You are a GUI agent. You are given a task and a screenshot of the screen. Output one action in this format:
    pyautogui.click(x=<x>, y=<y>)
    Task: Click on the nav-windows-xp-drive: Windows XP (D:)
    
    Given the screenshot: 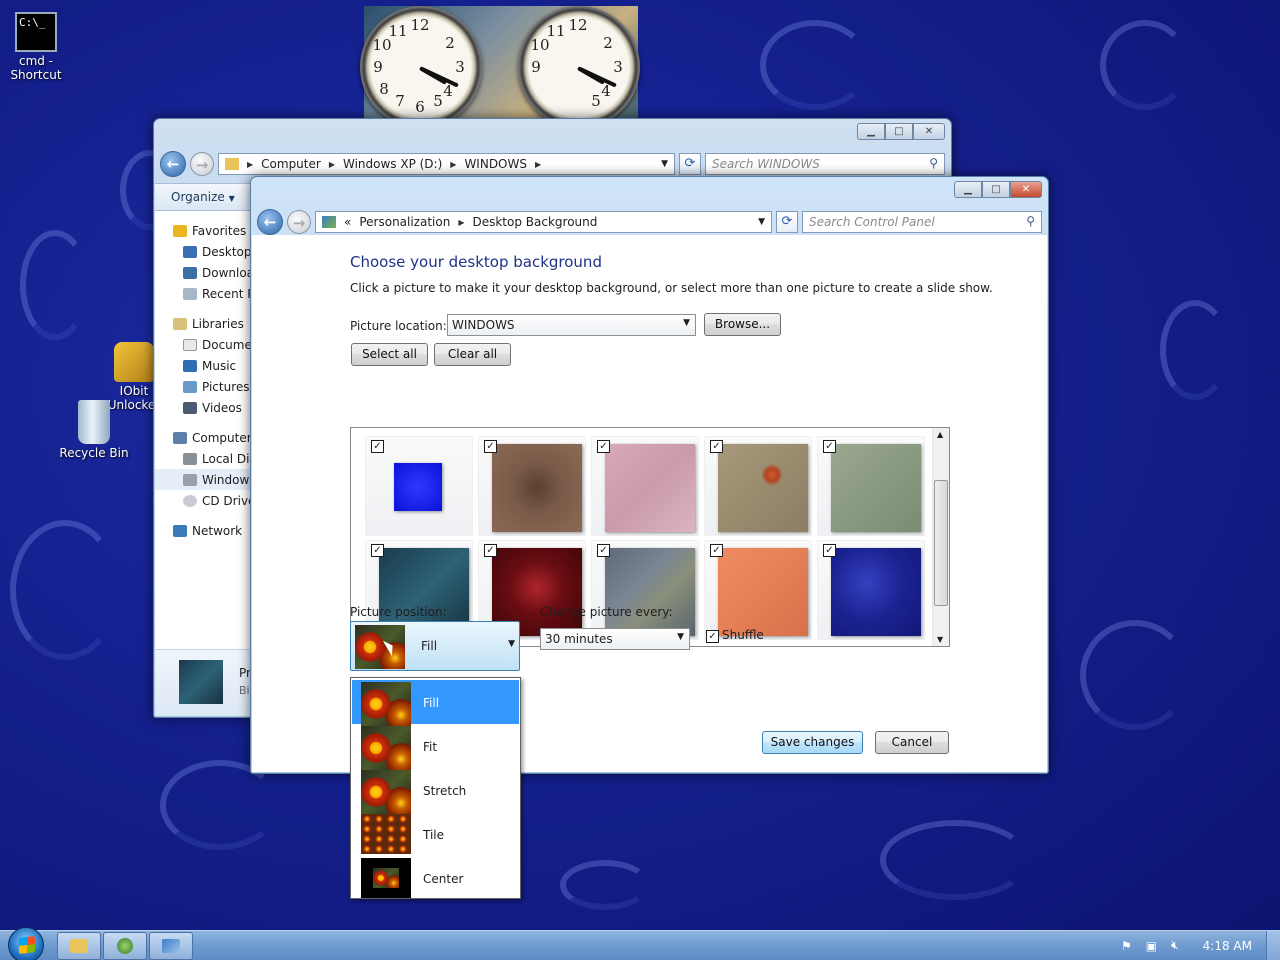 What is the action you would take?
    pyautogui.click(x=202, y=479)
    